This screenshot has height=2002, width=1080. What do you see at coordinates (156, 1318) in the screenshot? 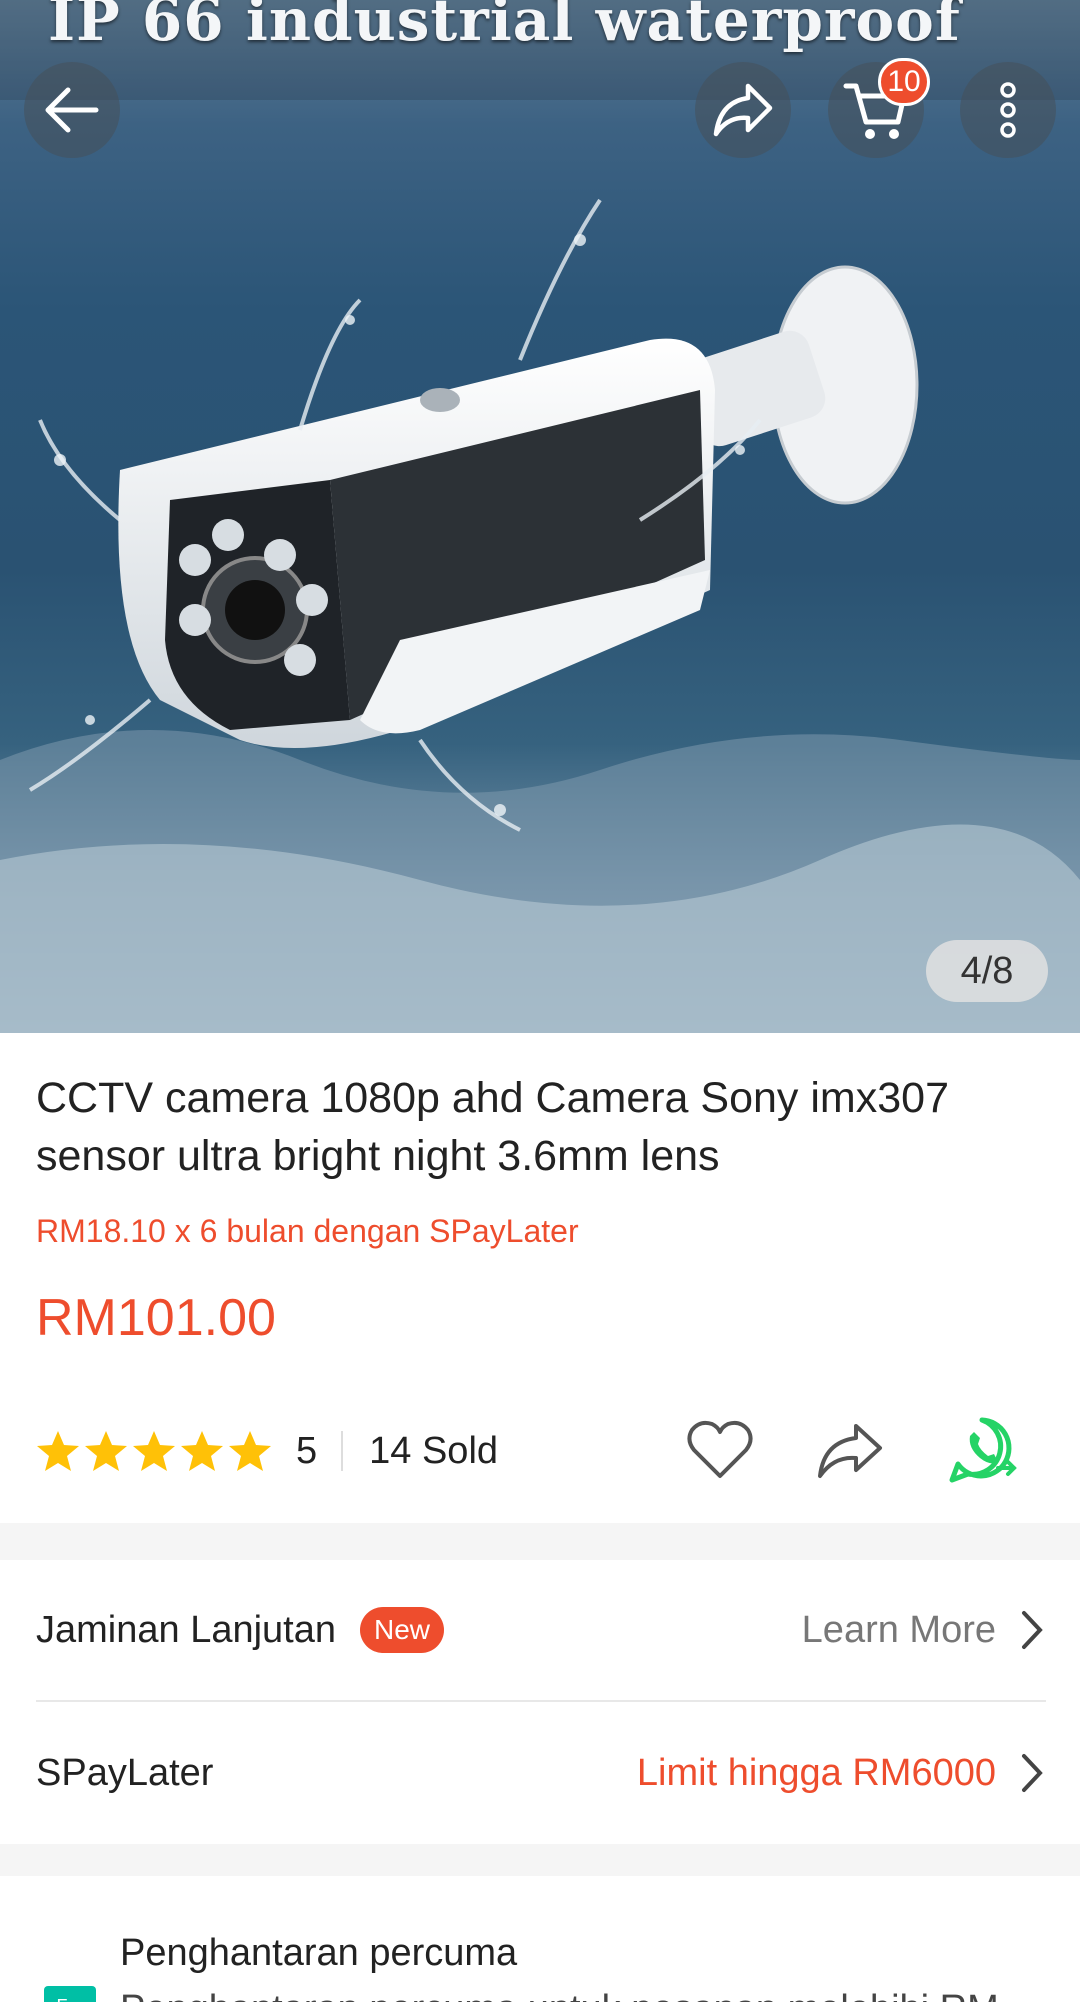
I see `product-price: RM101.00` at bounding box center [156, 1318].